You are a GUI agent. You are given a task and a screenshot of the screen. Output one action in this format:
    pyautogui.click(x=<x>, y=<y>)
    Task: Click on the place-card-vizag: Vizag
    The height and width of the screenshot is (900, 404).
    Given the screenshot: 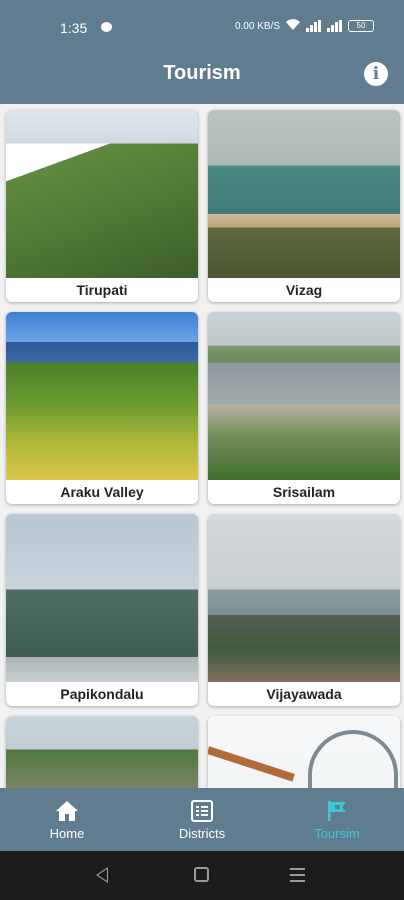 What is the action you would take?
    pyautogui.click(x=304, y=206)
    